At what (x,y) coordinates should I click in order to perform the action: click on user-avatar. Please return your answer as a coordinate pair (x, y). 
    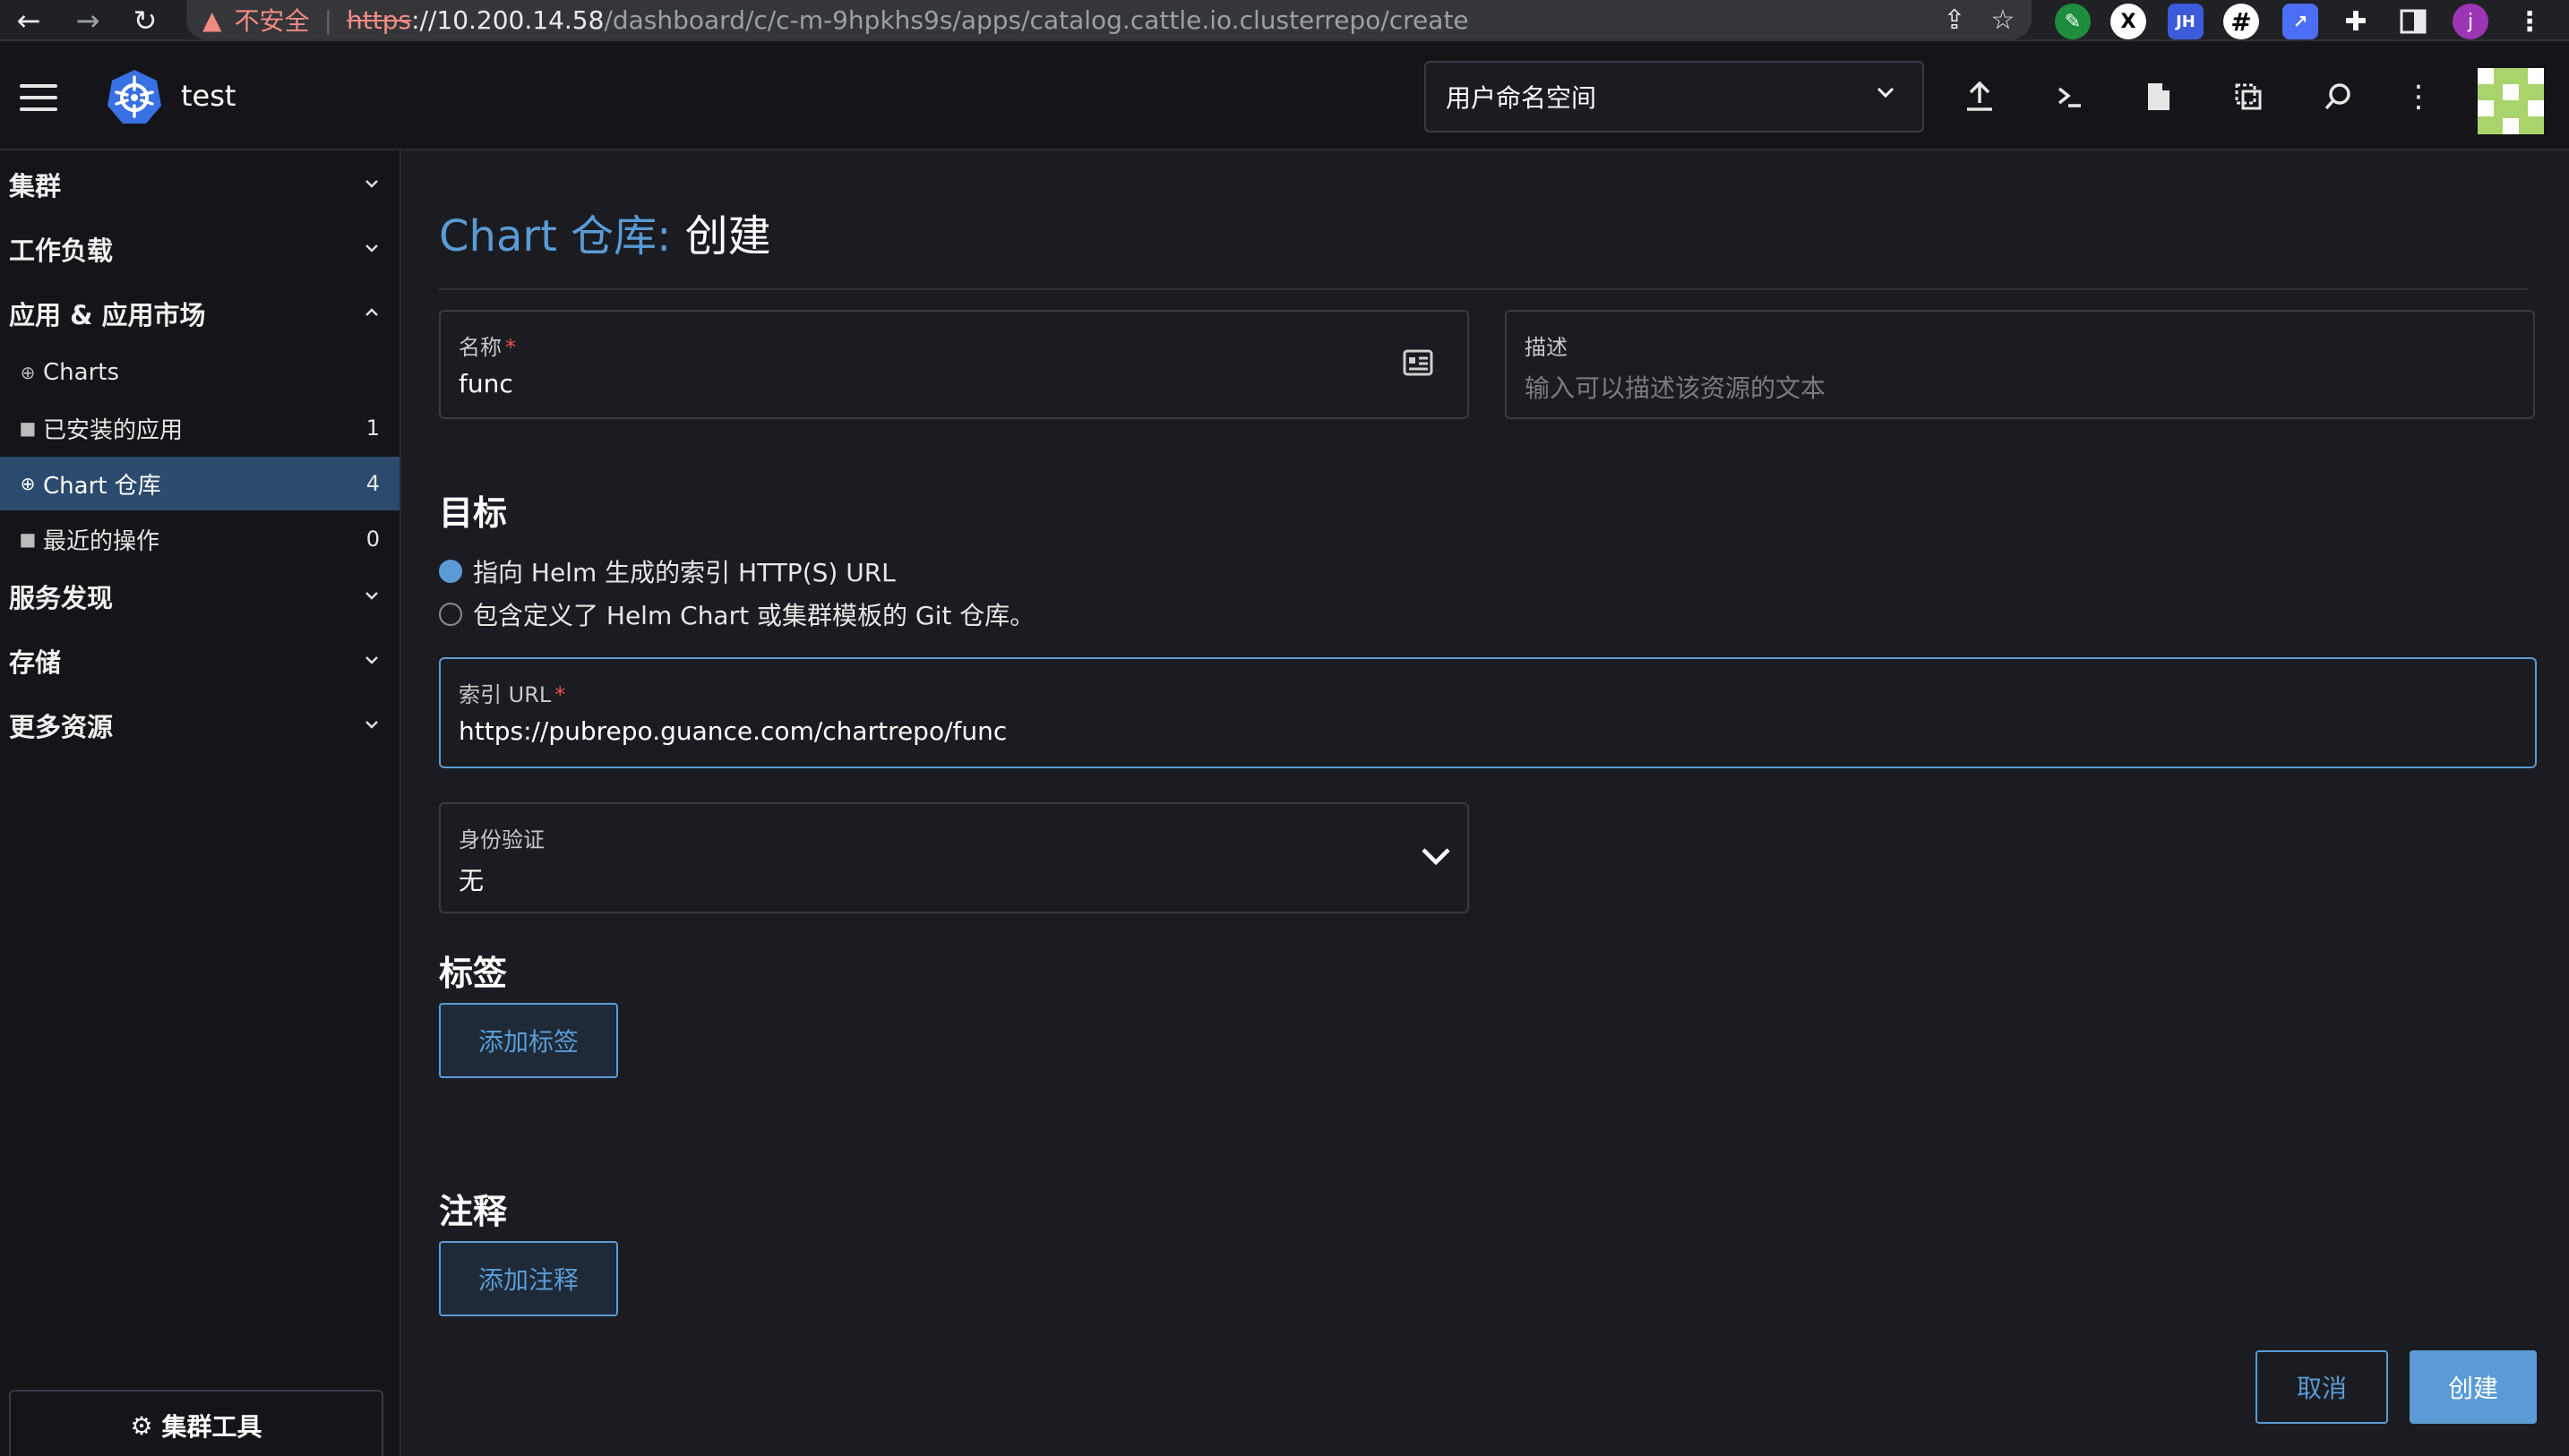
    Looking at the image, I should click on (2511, 101).